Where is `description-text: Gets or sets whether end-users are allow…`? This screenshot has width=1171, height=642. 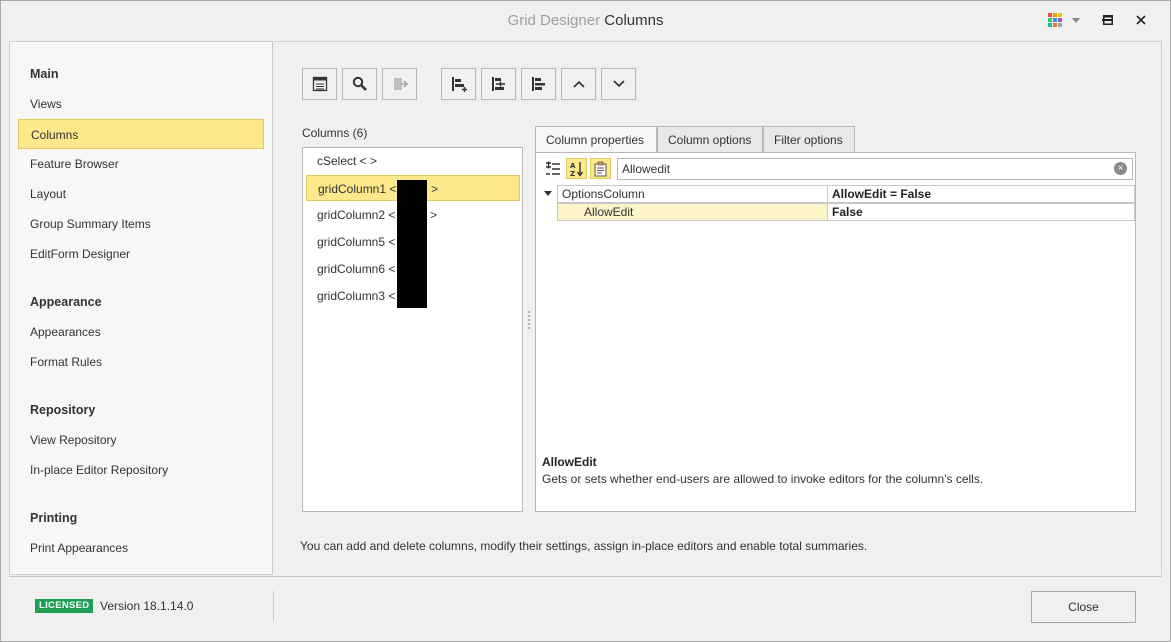
description-text: Gets or sets whether end-users are allow… is located at coordinates (763, 479).